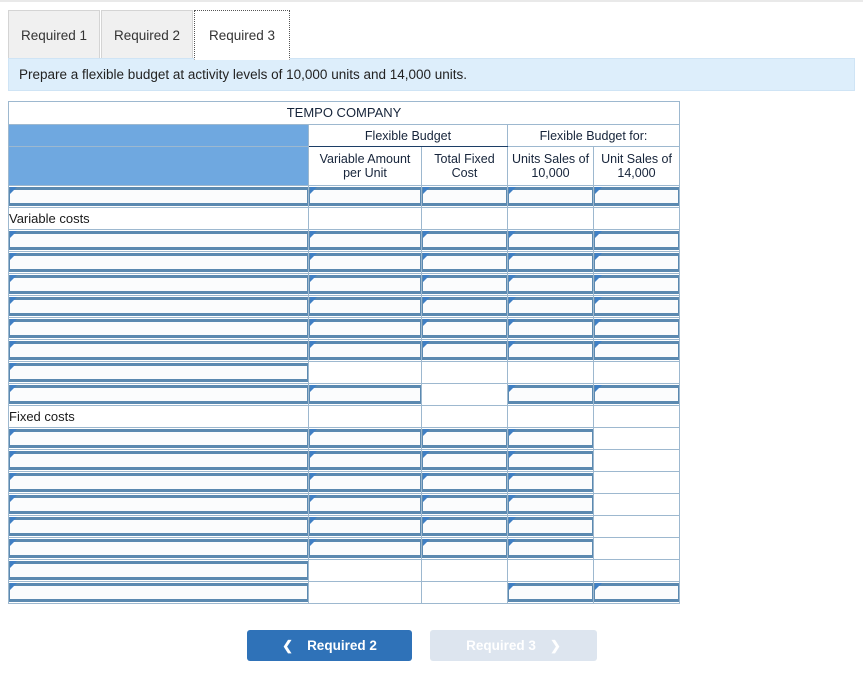 This screenshot has width=863, height=676. Describe the element at coordinates (242, 35) in the screenshot. I see `tab-required-3: Required 3` at that location.